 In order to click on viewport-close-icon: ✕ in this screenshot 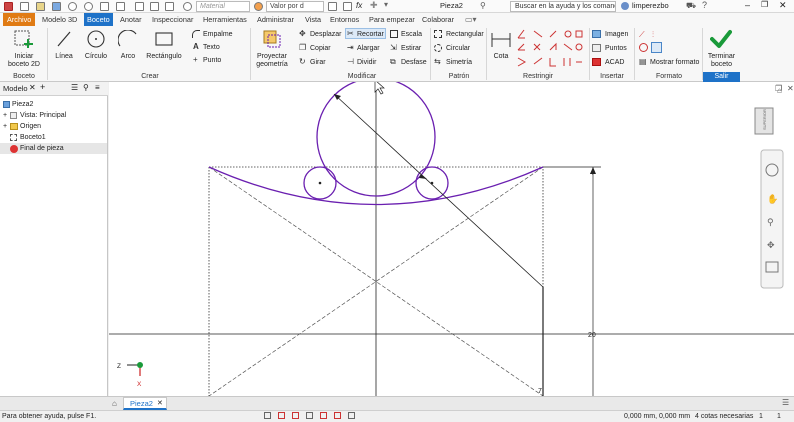, I will do `click(790, 88)`.